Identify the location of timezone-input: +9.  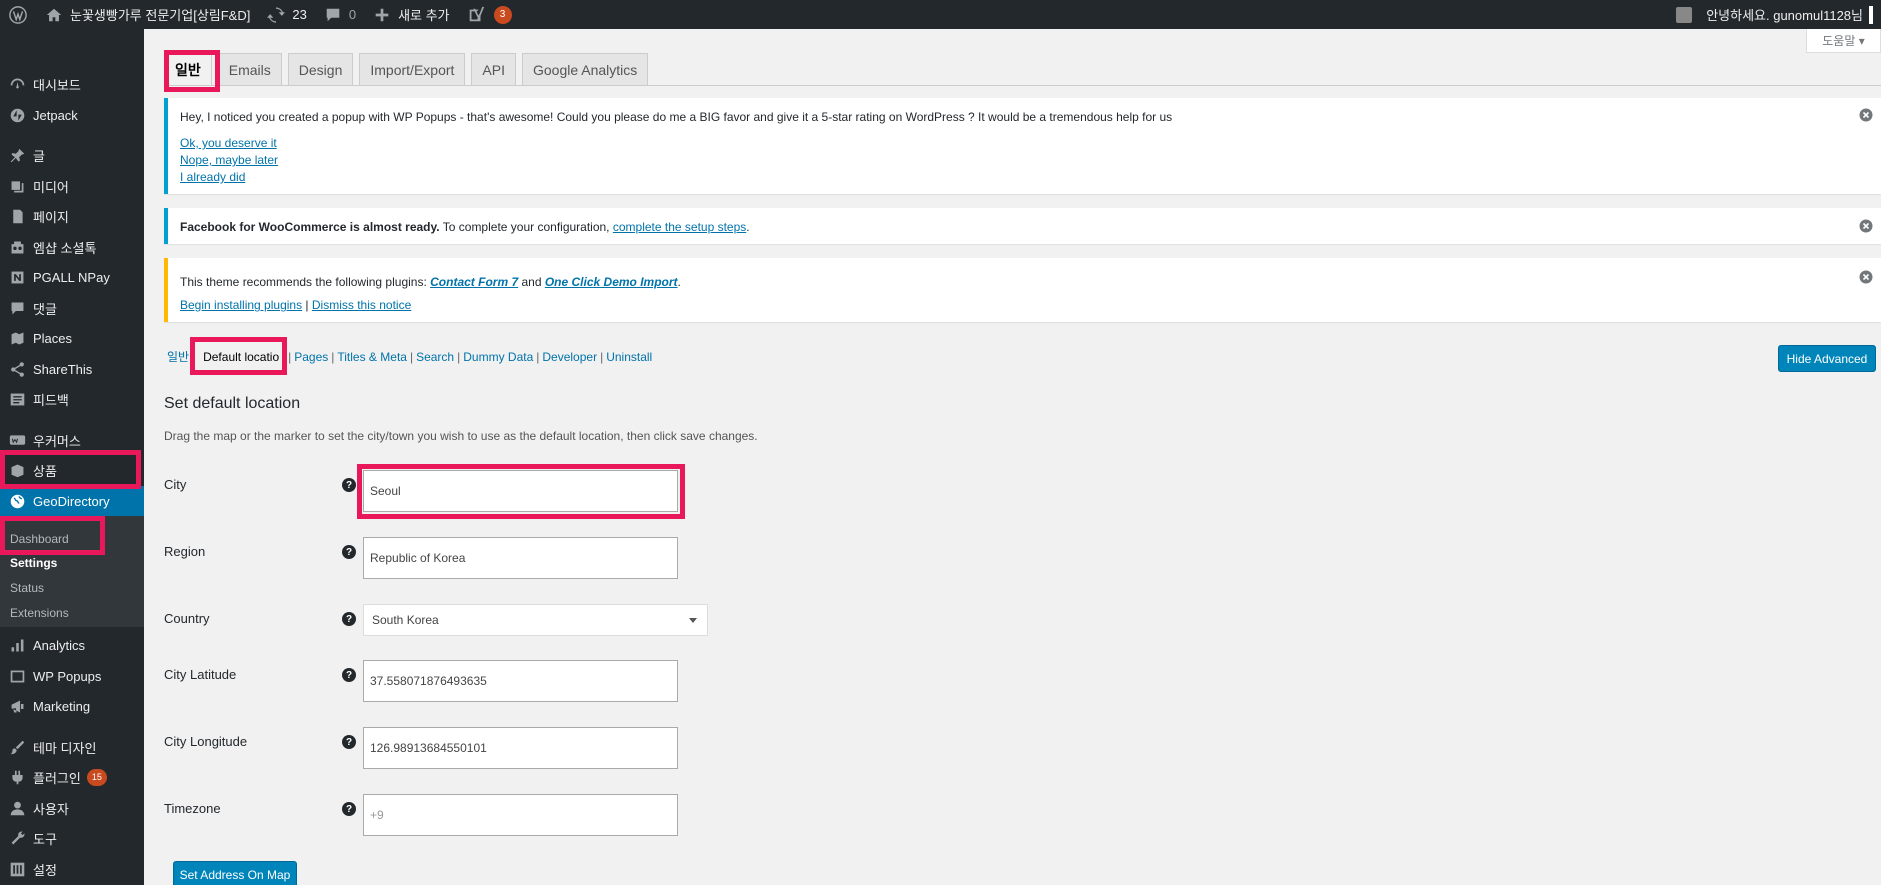
(520, 815).